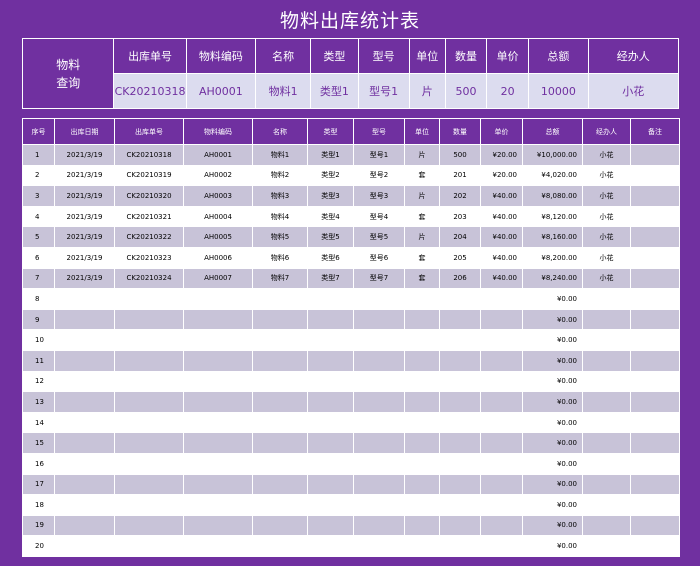 The height and width of the screenshot is (566, 700). I want to click on table-cell: ¥8,120.00, so click(552, 216).